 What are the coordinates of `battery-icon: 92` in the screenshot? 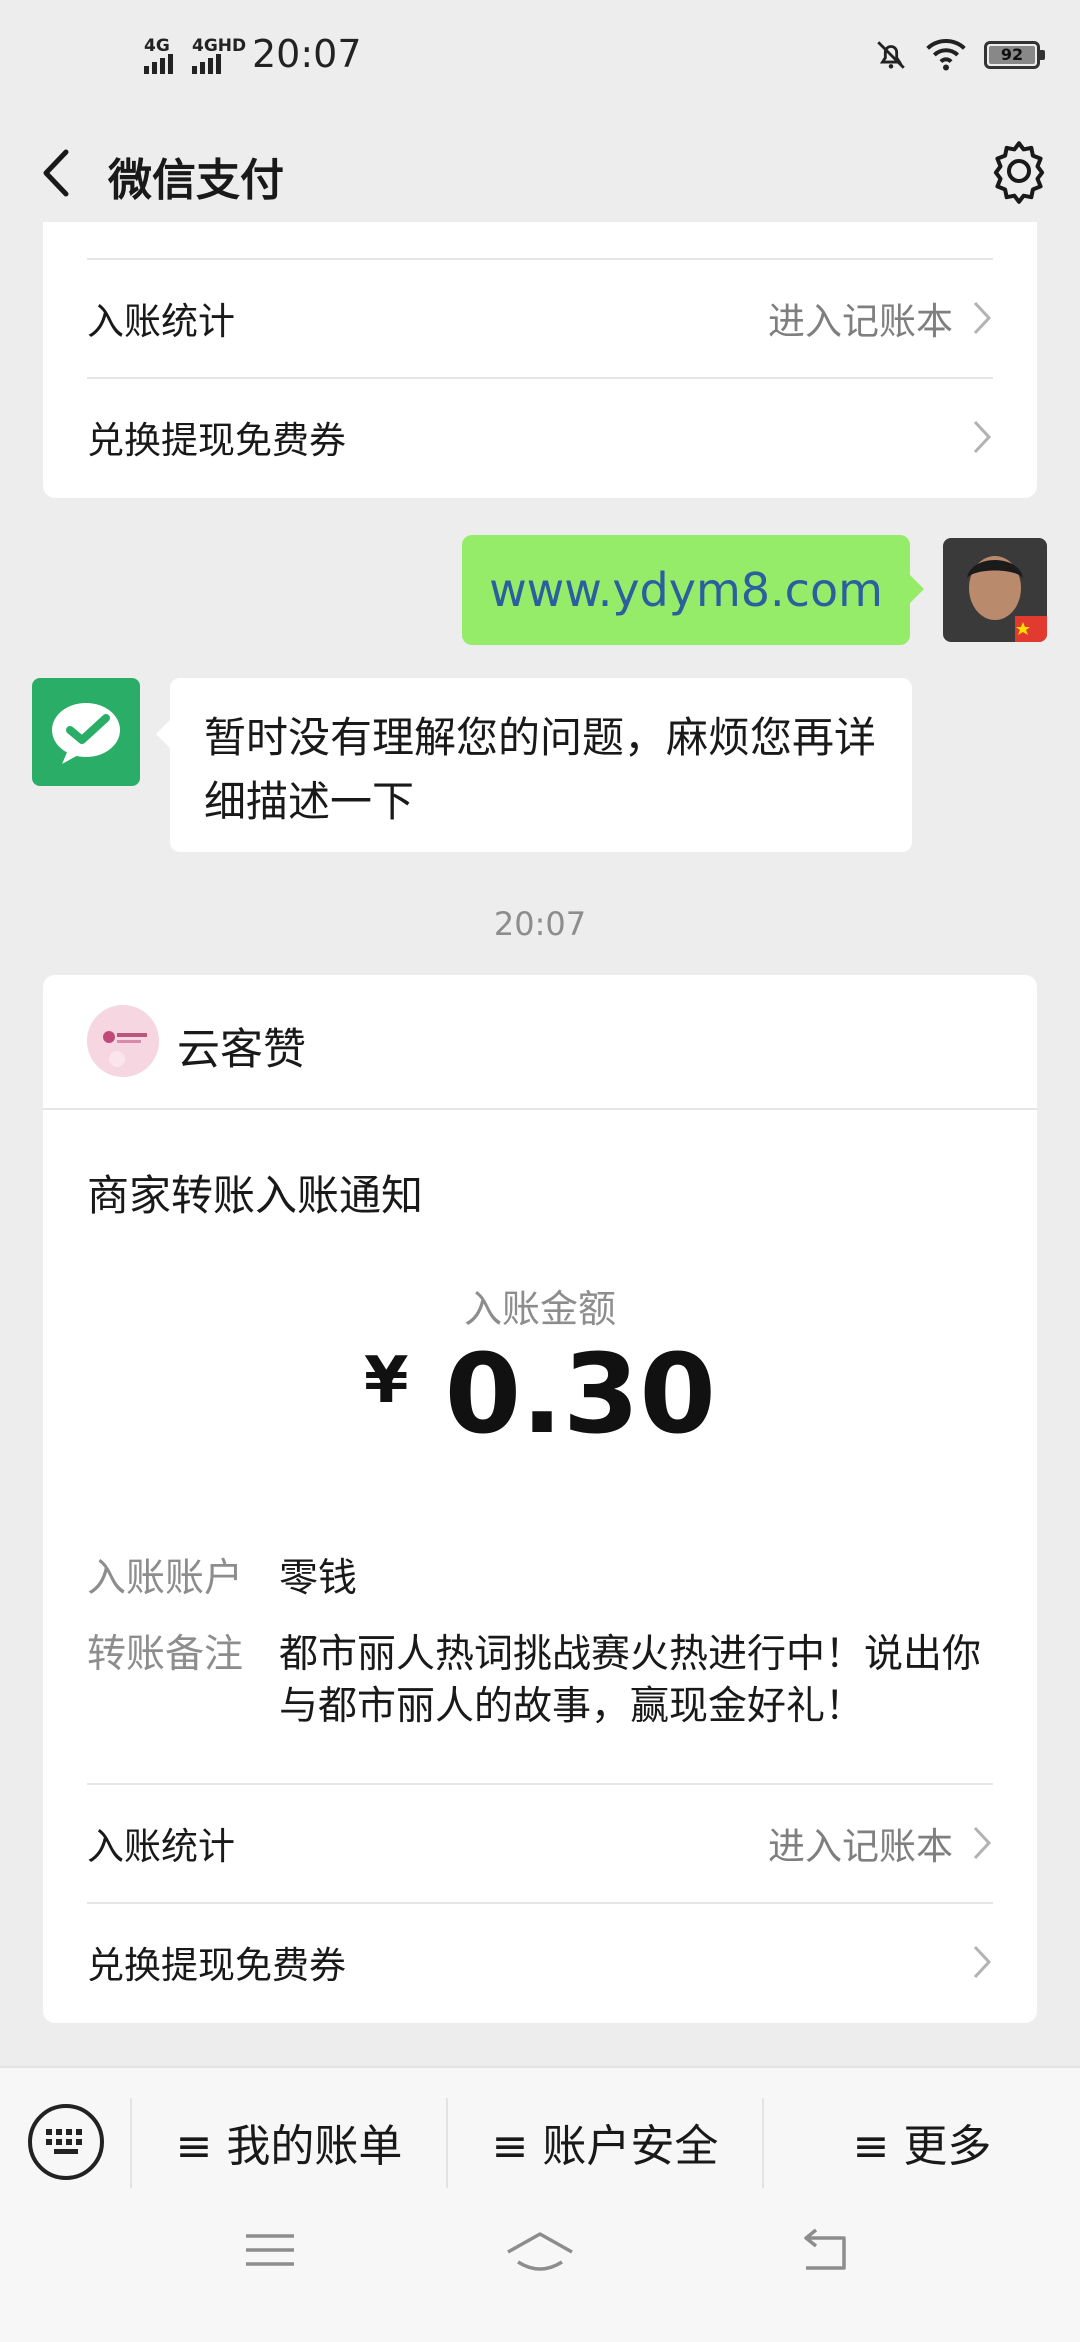 It's located at (1014, 55).